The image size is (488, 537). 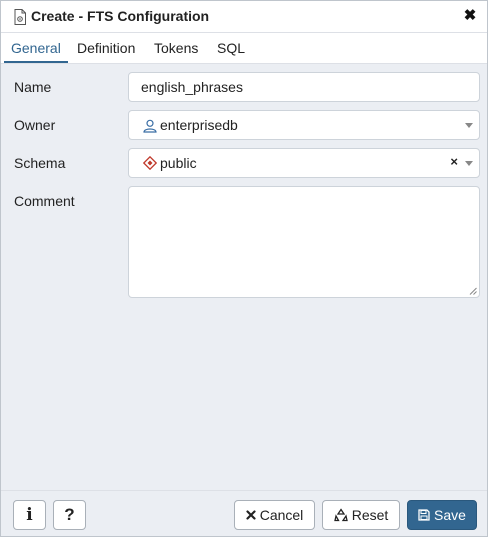 What do you see at coordinates (251, 515) in the screenshot?
I see `close-icon` at bounding box center [251, 515].